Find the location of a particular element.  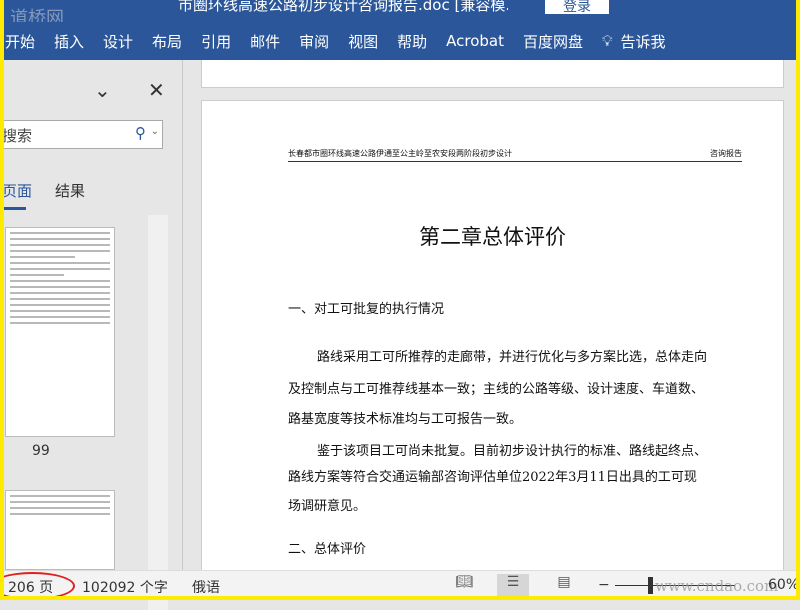

tab-acrobat: Acrobat is located at coordinates (475, 41).